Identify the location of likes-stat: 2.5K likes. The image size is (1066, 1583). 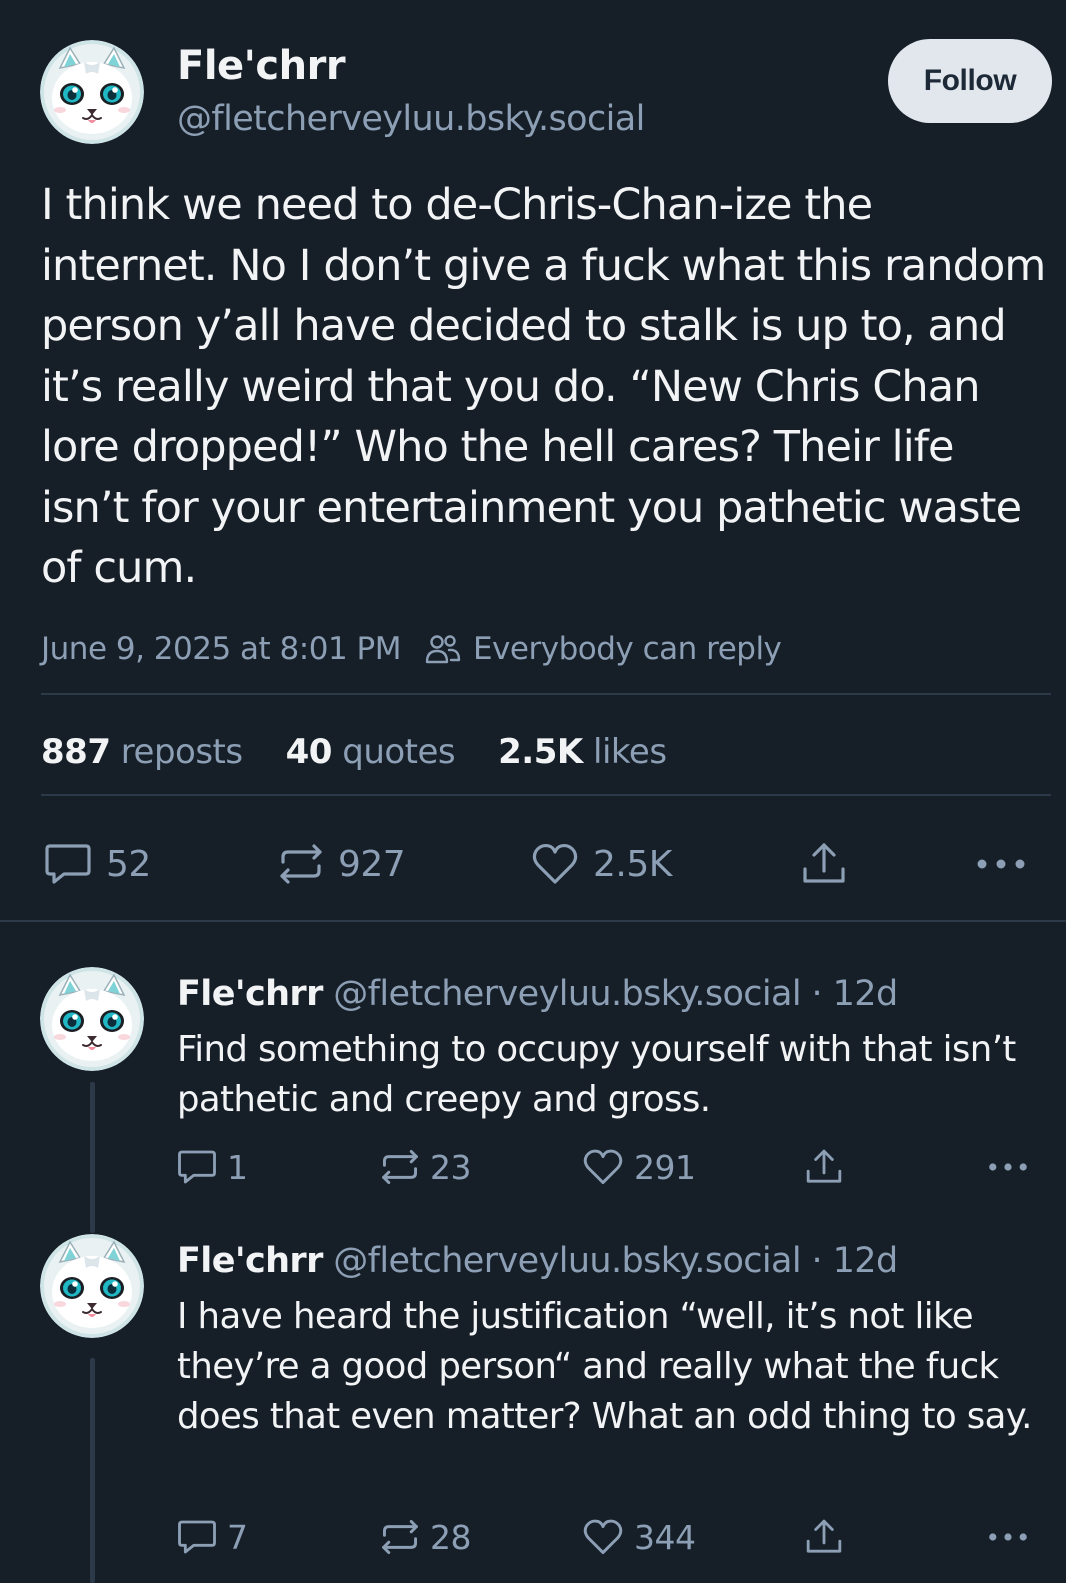
(582, 752).